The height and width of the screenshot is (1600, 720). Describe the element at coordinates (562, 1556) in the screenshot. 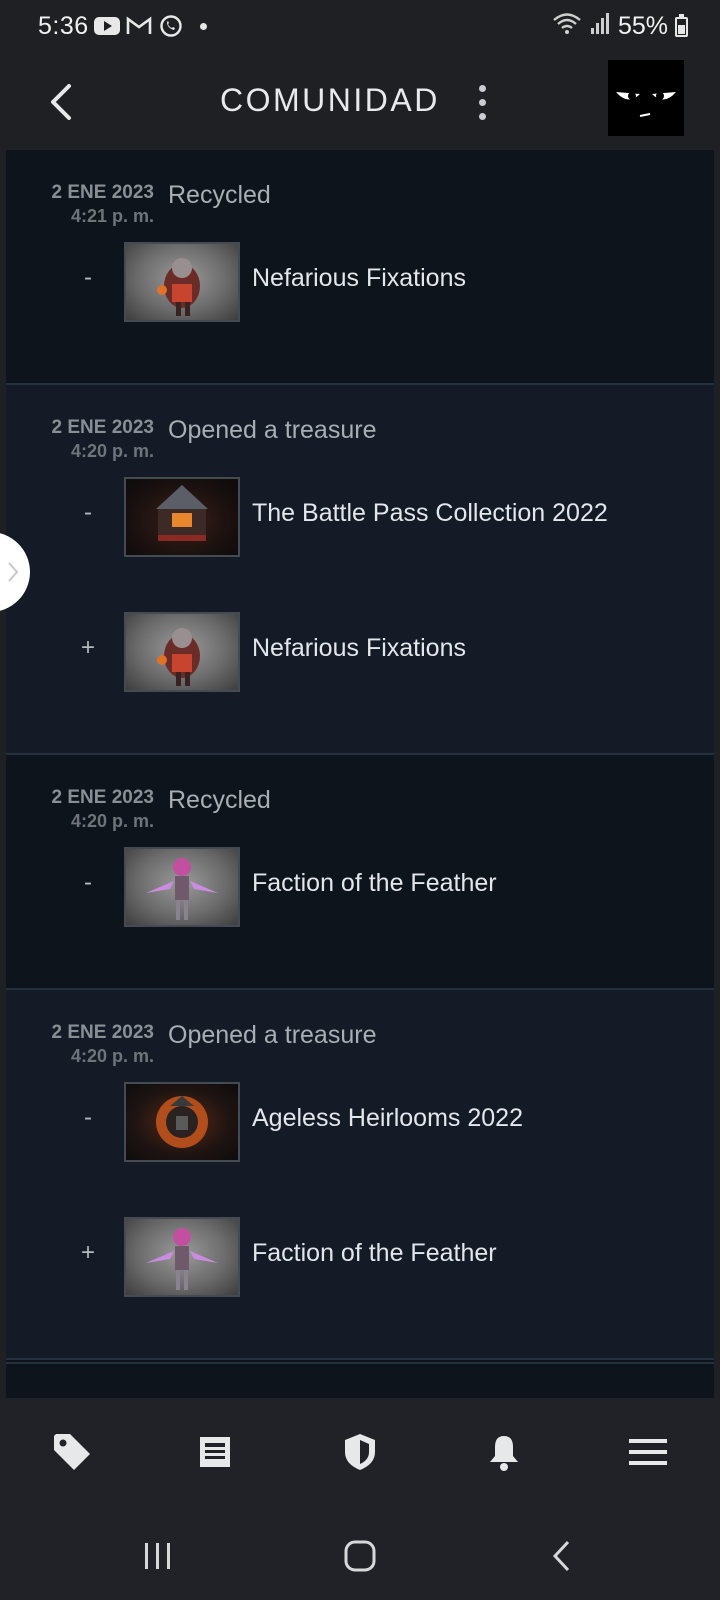

I see `system-back-icon` at that location.